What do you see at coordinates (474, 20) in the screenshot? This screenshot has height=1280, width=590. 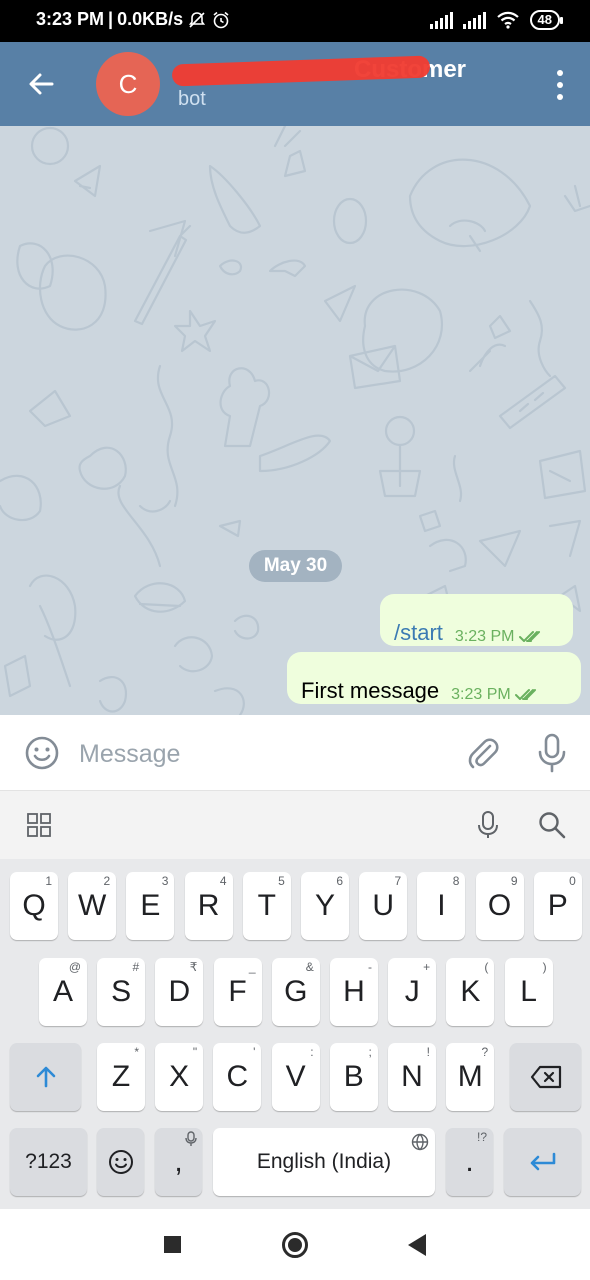 I see `signal-2-icon` at bounding box center [474, 20].